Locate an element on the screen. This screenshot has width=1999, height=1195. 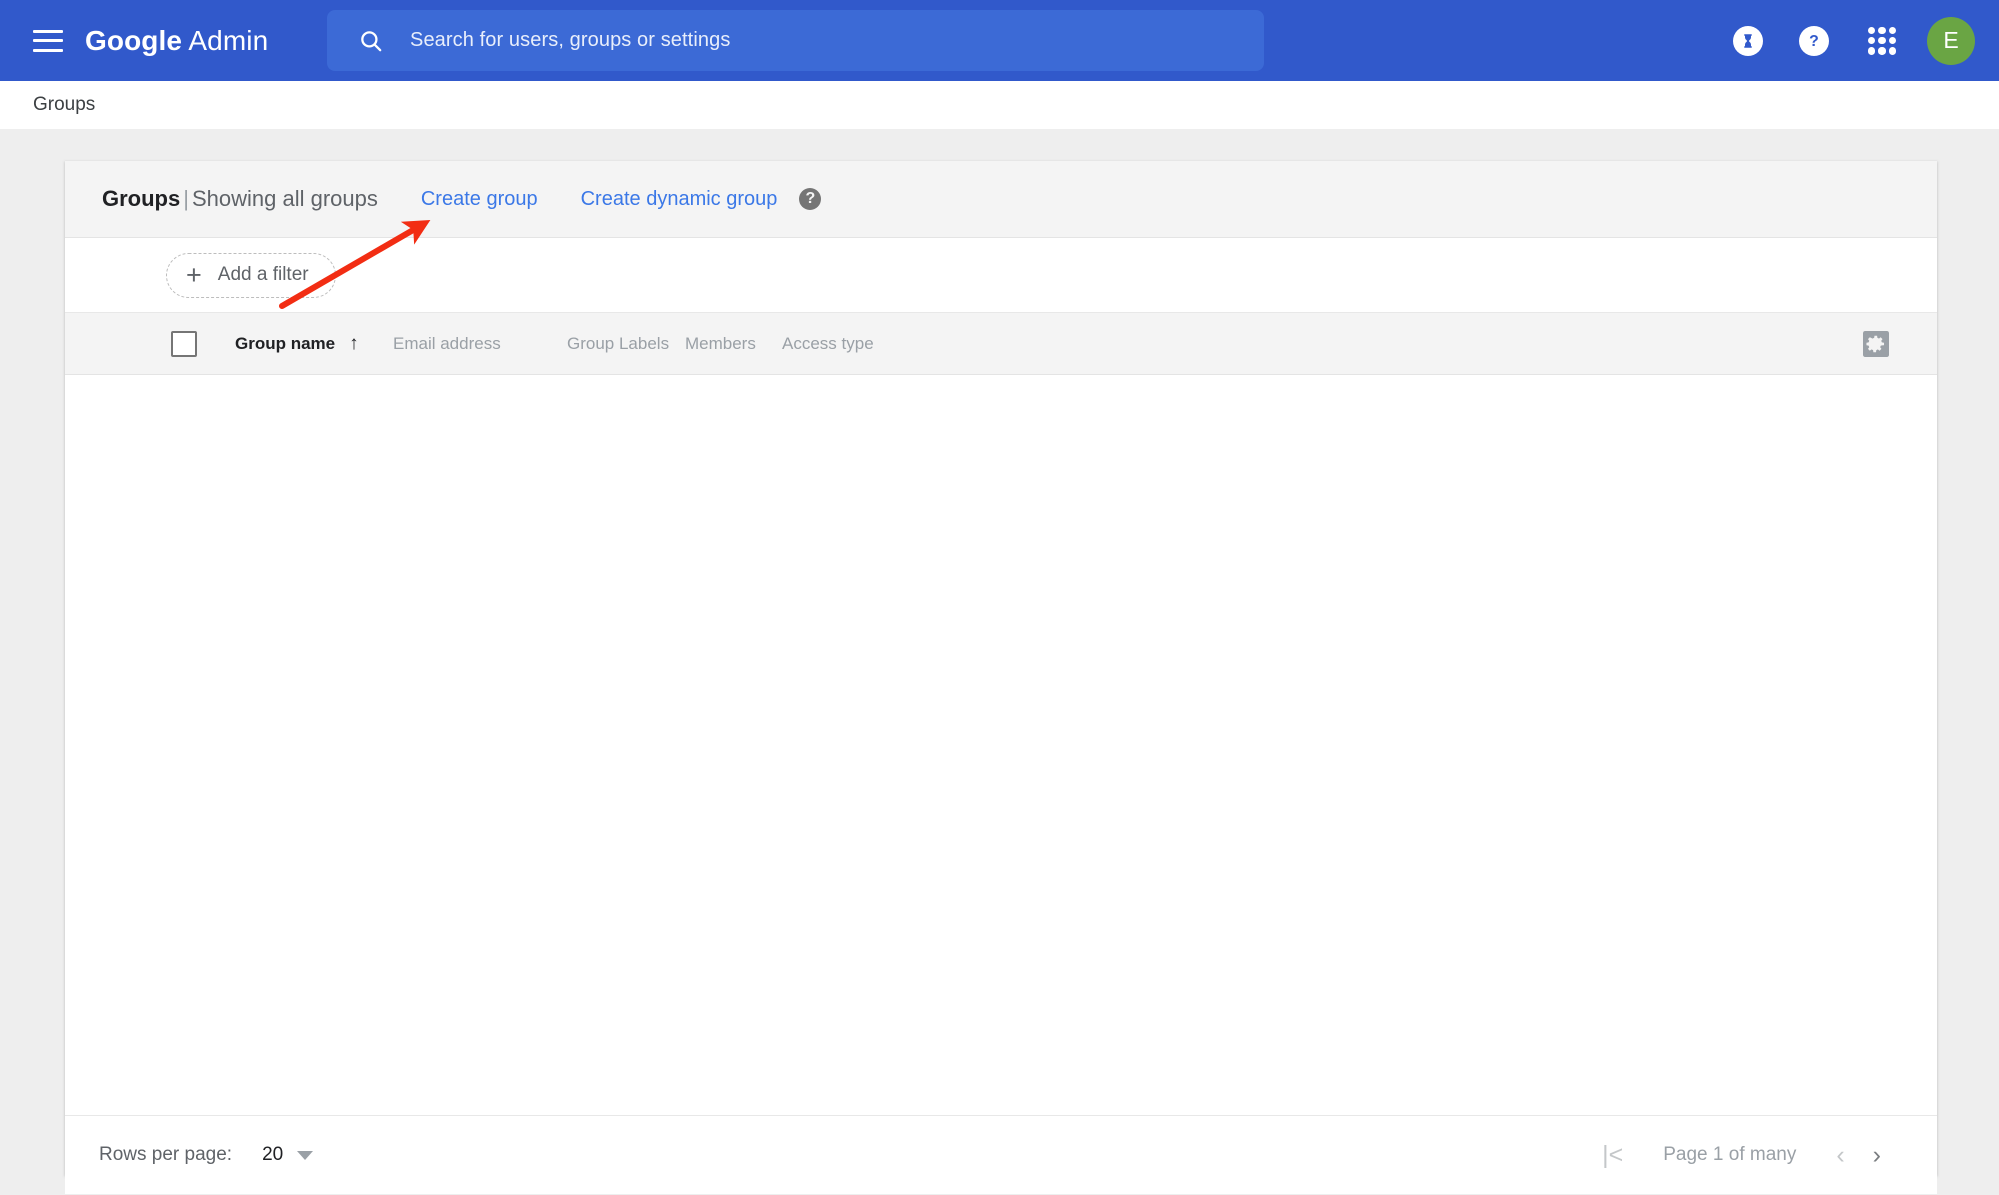
select-all-checkbox is located at coordinates (184, 343).